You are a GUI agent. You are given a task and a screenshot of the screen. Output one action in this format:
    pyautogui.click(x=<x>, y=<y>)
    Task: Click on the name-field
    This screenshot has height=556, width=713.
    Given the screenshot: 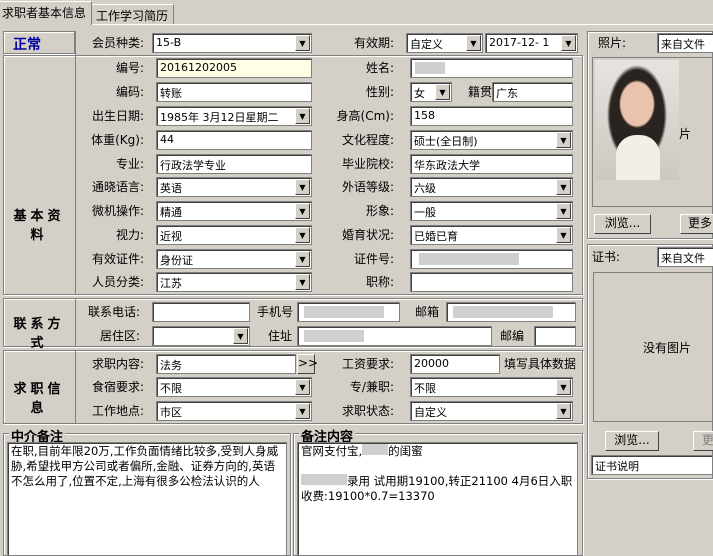 What is the action you would take?
    pyautogui.click(x=491, y=68)
    